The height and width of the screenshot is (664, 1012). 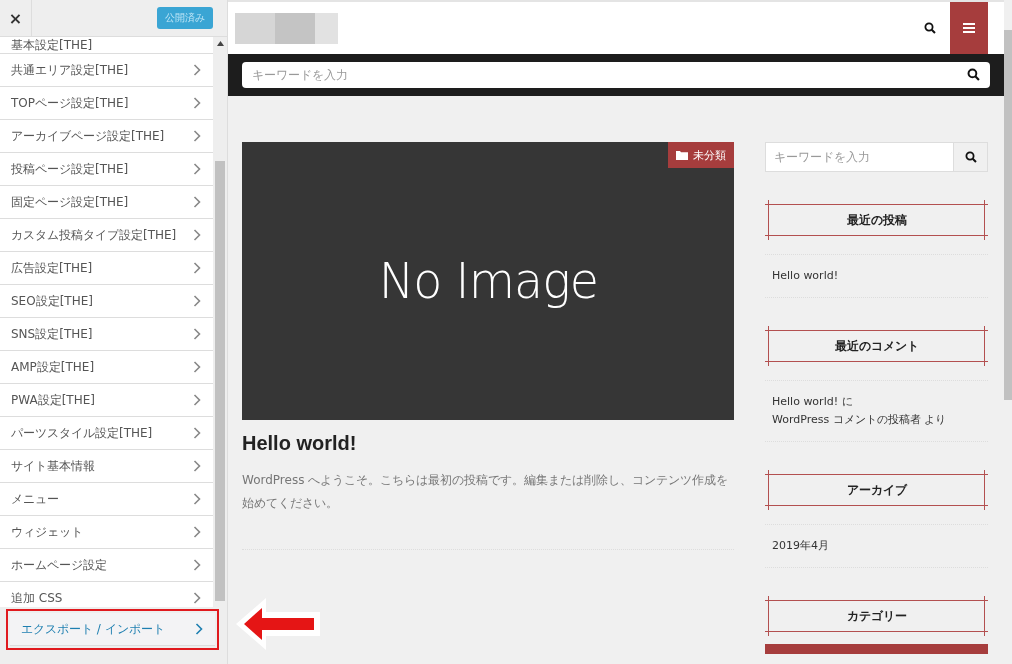 What do you see at coordinates (220, 43) in the screenshot?
I see `scroll-up-icon` at bounding box center [220, 43].